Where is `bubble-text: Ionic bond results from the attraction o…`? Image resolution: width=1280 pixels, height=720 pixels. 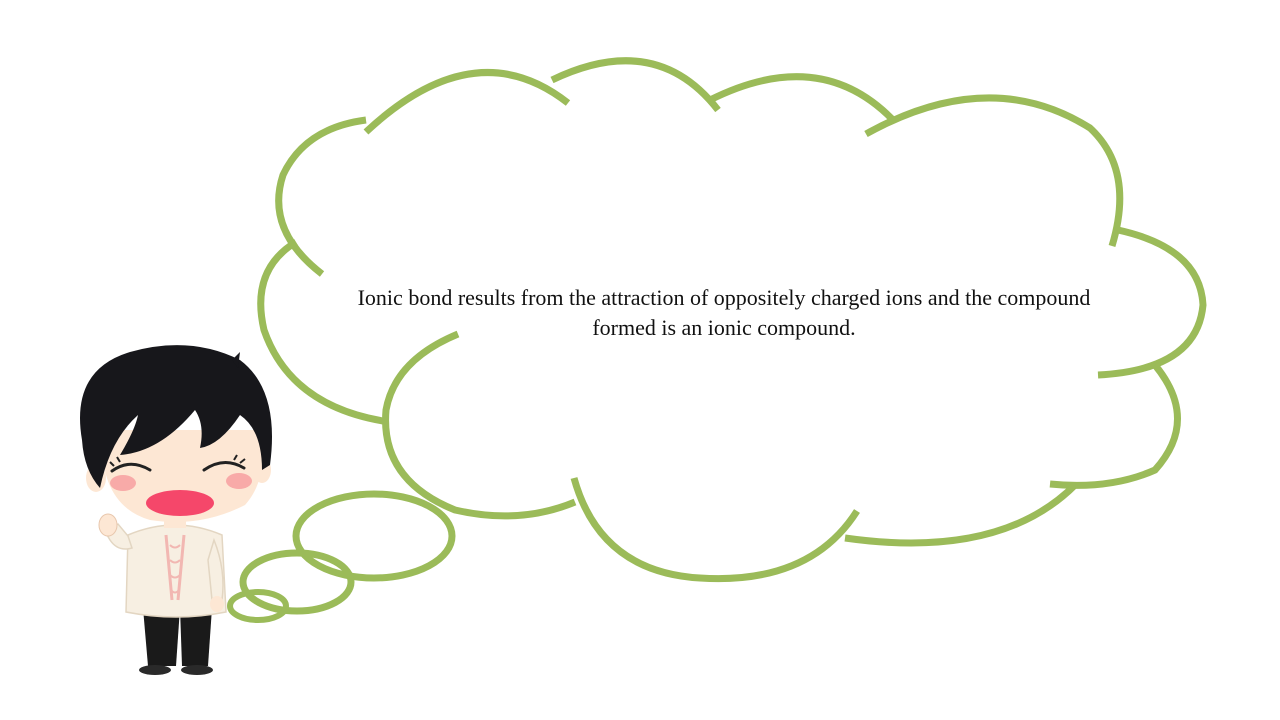 bubble-text: Ionic bond results from the attraction o… is located at coordinates (724, 313).